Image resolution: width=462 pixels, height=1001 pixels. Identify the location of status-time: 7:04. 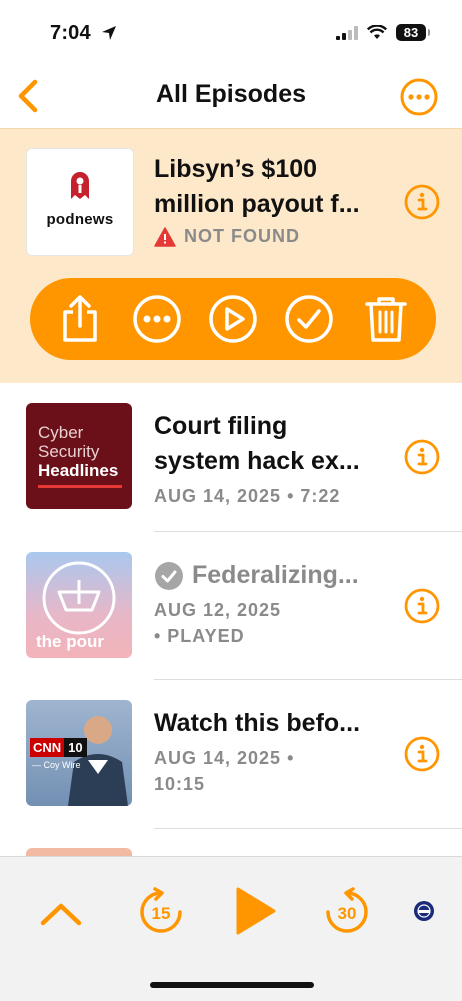
(70, 33).